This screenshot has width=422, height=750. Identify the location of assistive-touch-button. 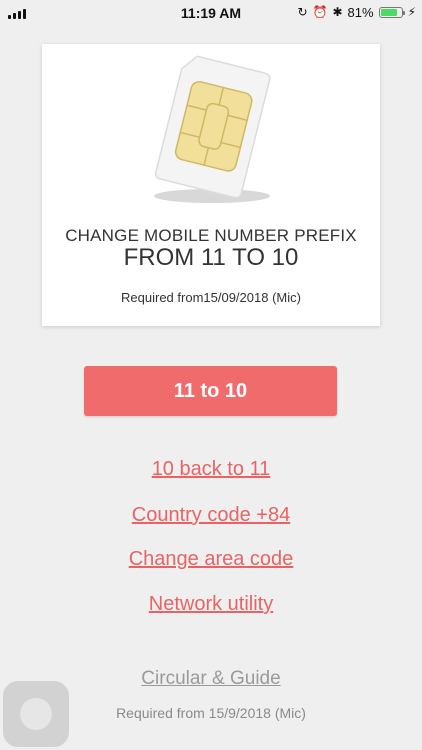
(36, 714).